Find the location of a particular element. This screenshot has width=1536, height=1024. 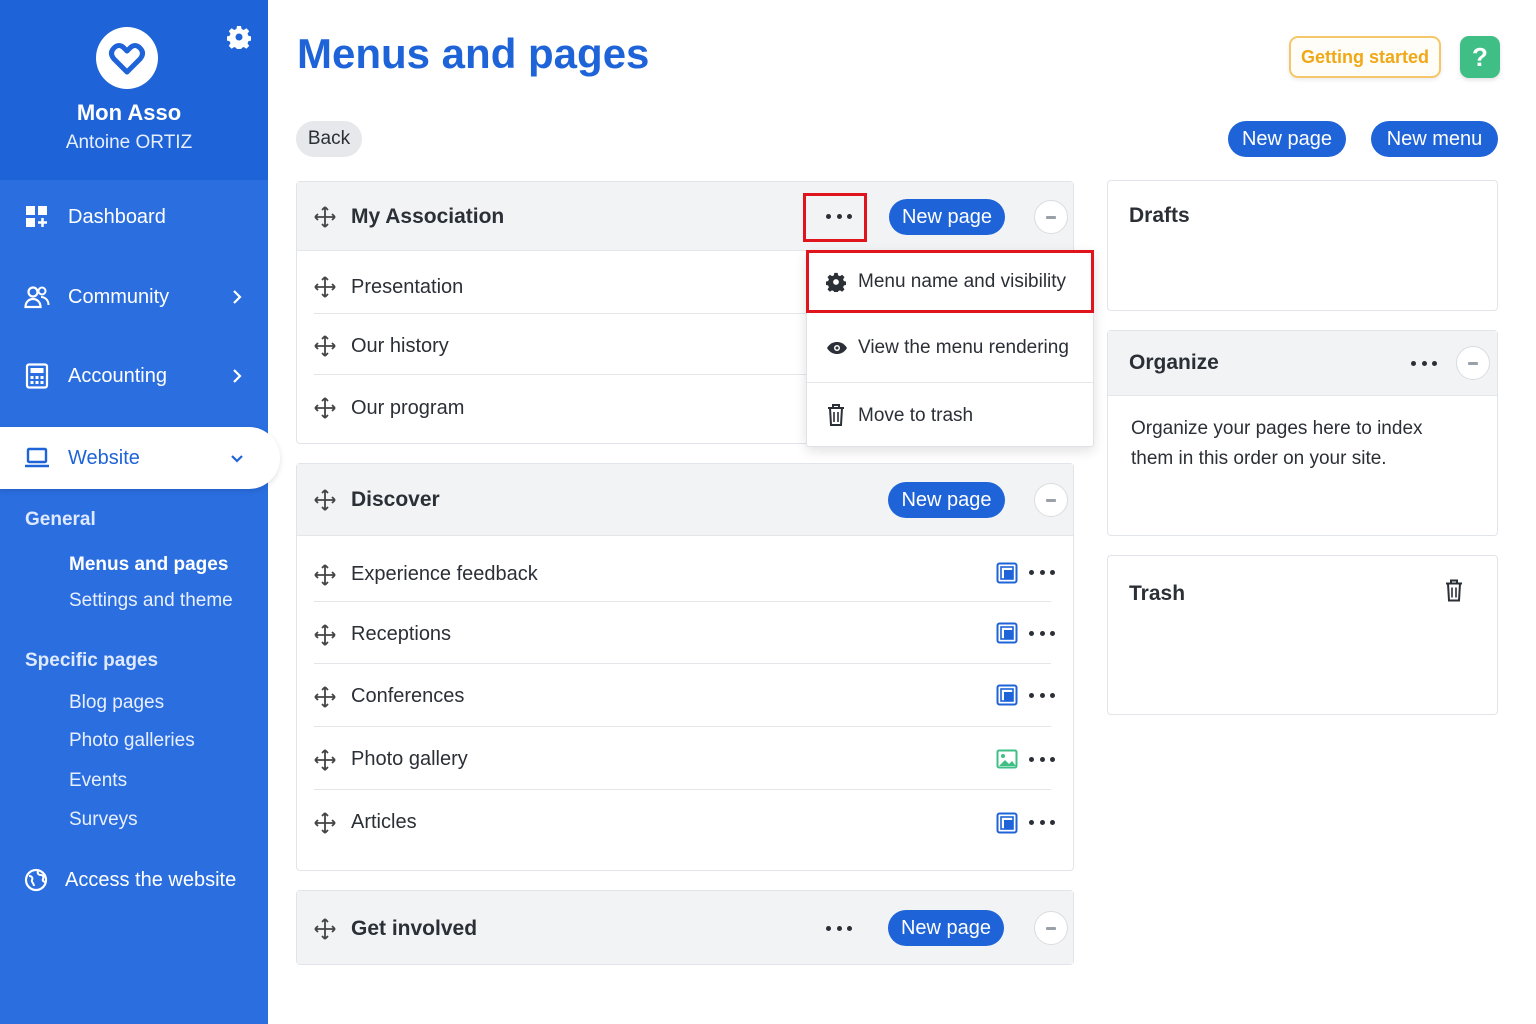

menu-title: Get involved is located at coordinates (414, 928).